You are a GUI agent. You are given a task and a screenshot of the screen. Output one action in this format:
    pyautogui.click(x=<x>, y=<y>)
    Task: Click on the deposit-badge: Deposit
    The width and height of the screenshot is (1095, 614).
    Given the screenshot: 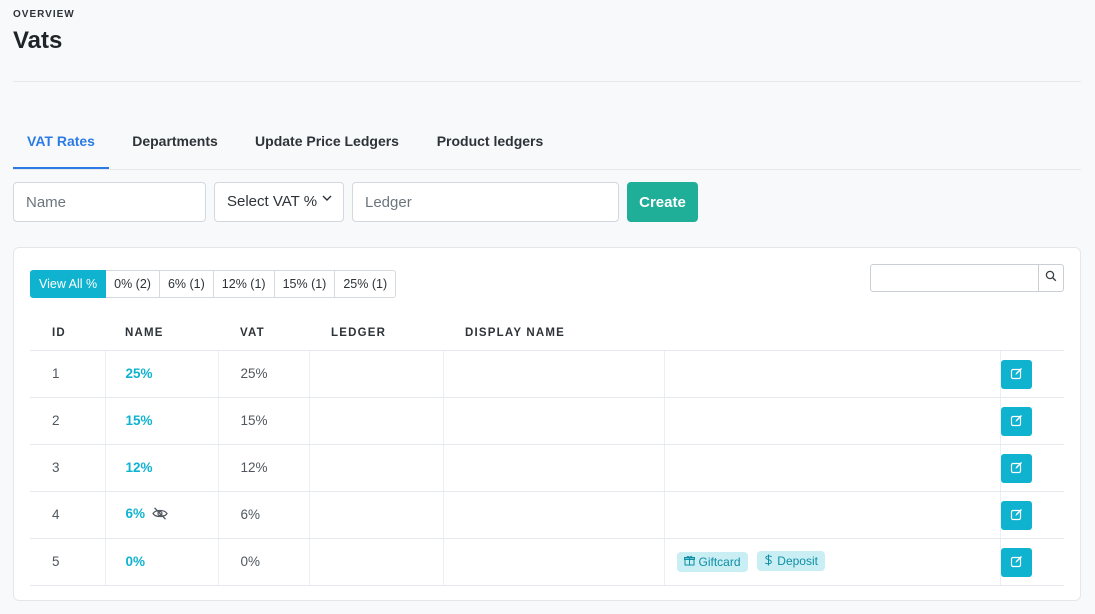 What is the action you would take?
    pyautogui.click(x=791, y=561)
    